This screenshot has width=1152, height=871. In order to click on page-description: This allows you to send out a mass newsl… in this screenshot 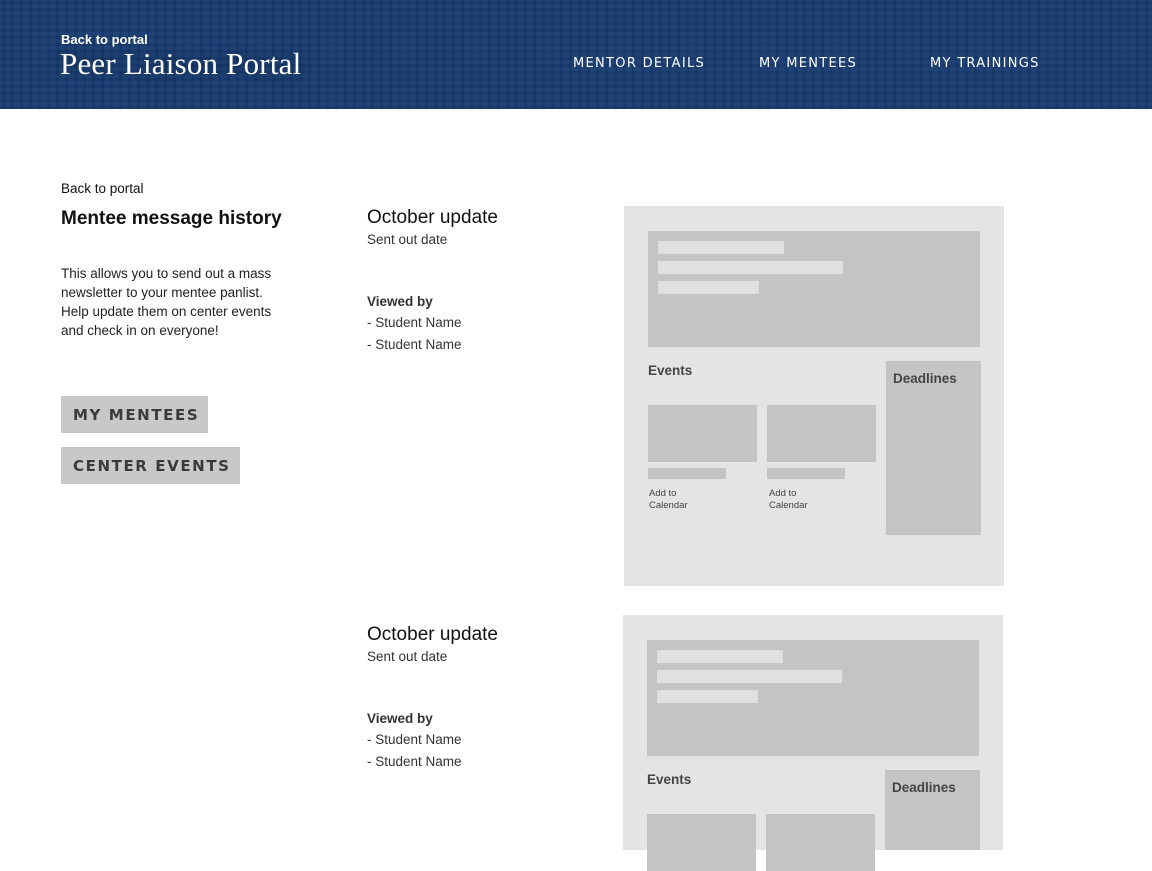, I will do `click(166, 302)`.